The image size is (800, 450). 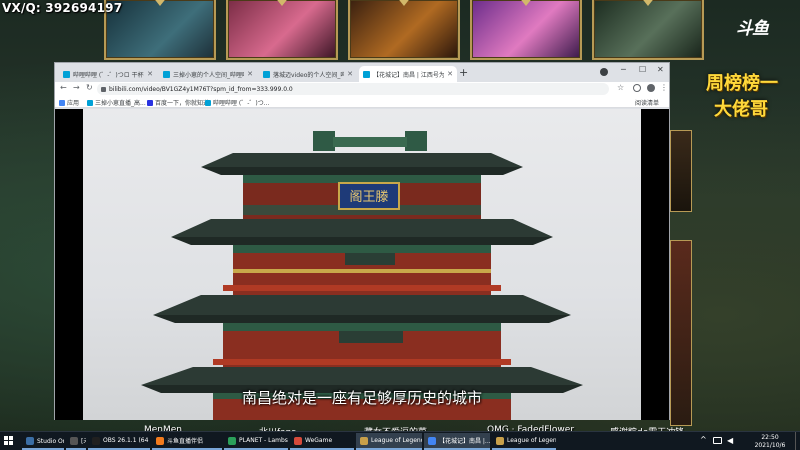 I want to click on reading-list-button: 阅读清单, so click(x=647, y=102).